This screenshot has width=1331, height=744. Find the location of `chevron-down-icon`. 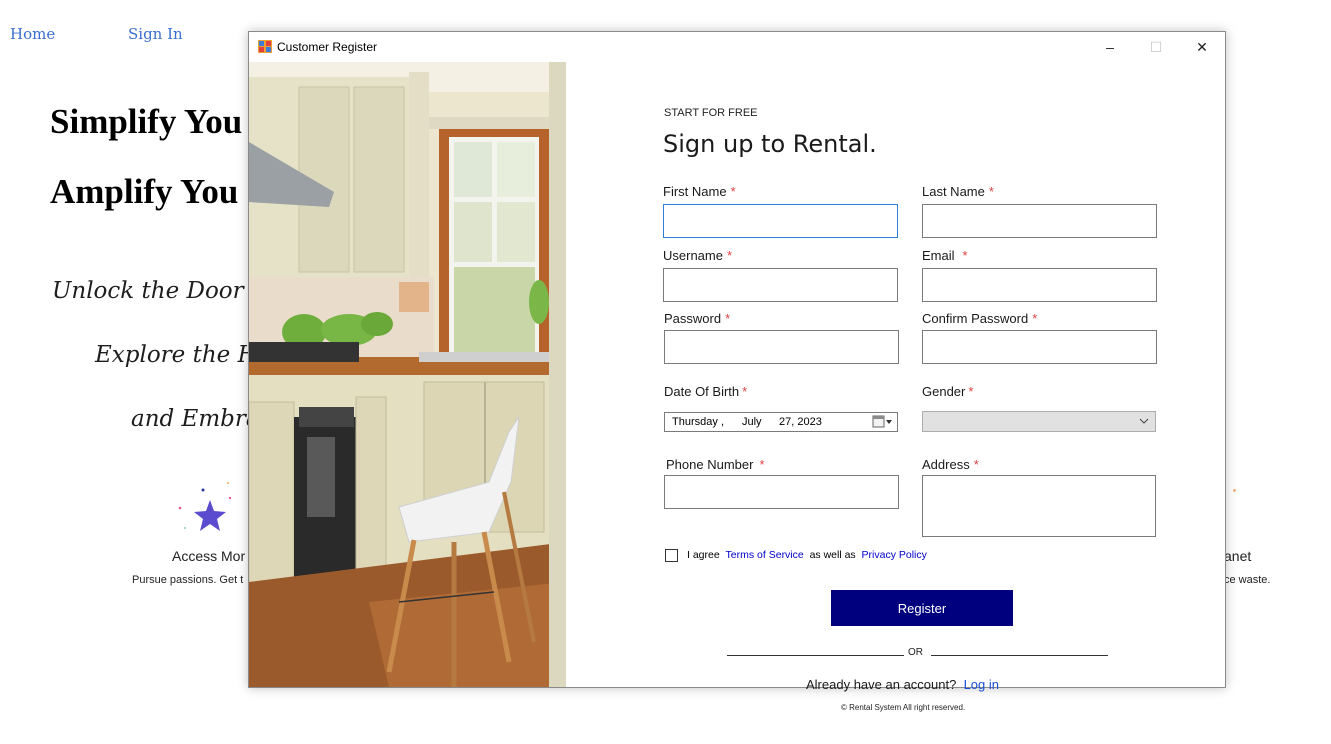

chevron-down-icon is located at coordinates (1144, 421).